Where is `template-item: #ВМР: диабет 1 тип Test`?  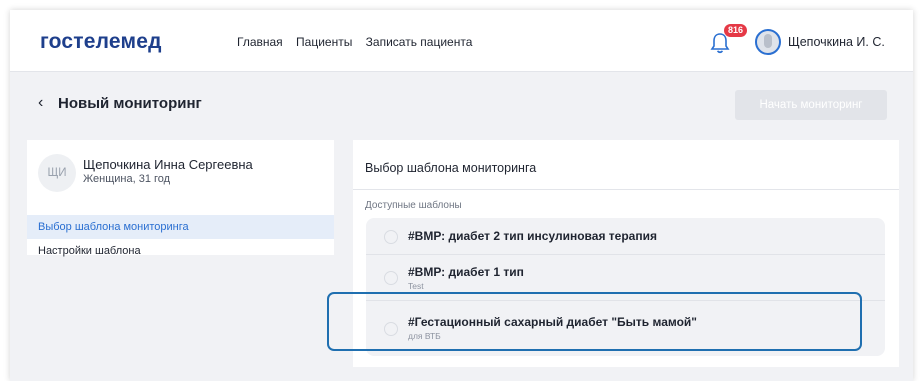 template-item: #ВМР: диабет 1 тип Test is located at coordinates (625, 277).